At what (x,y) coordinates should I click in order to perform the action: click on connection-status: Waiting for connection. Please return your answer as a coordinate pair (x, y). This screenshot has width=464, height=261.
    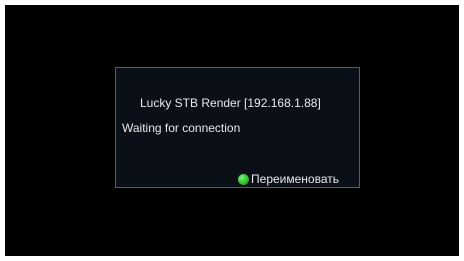
    Looking at the image, I should click on (181, 128).